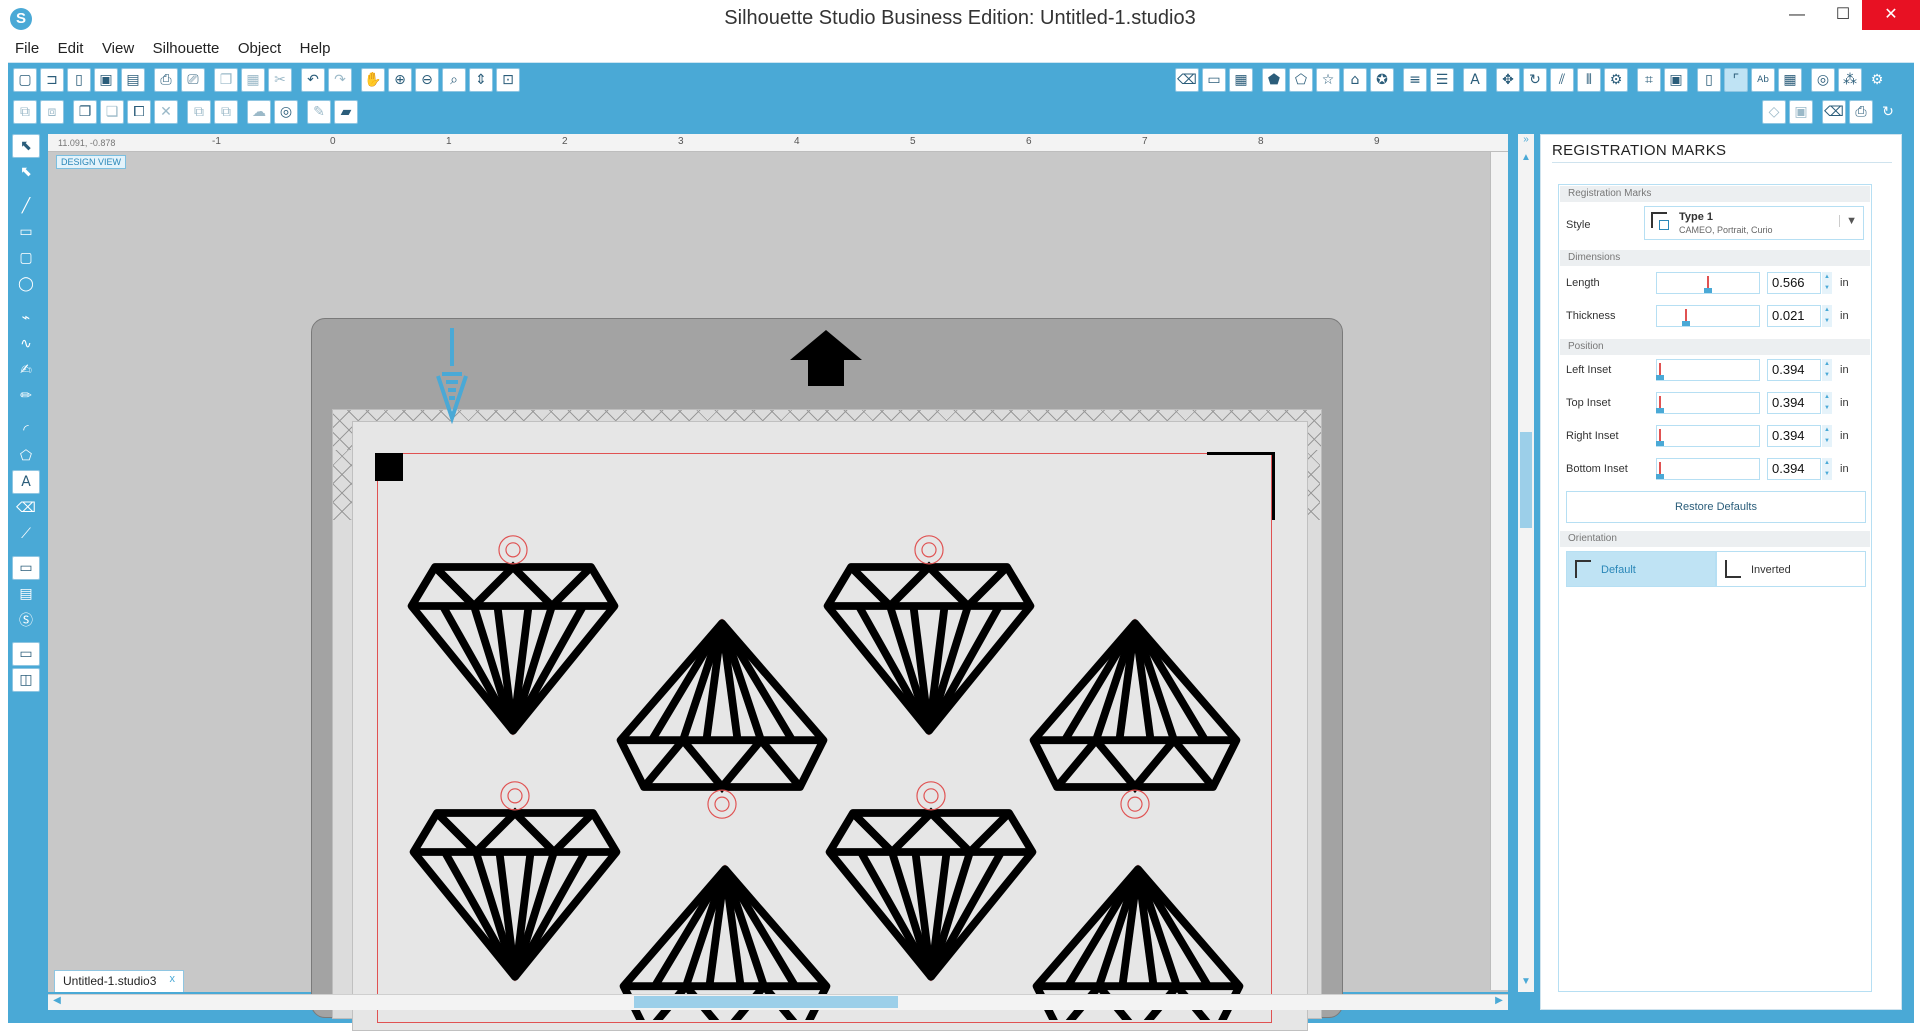 The width and height of the screenshot is (1920, 1031). Describe the element at coordinates (1709, 80) in the screenshot. I see `page-panel-icon: ▯` at that location.